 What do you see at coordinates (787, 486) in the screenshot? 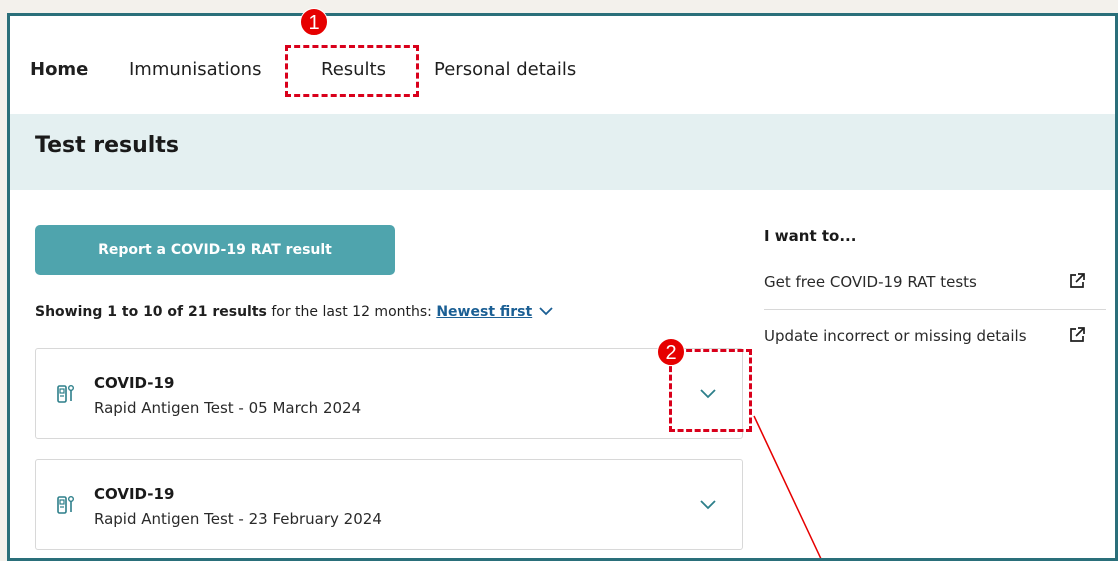
I see `annotation-pointer-line` at bounding box center [787, 486].